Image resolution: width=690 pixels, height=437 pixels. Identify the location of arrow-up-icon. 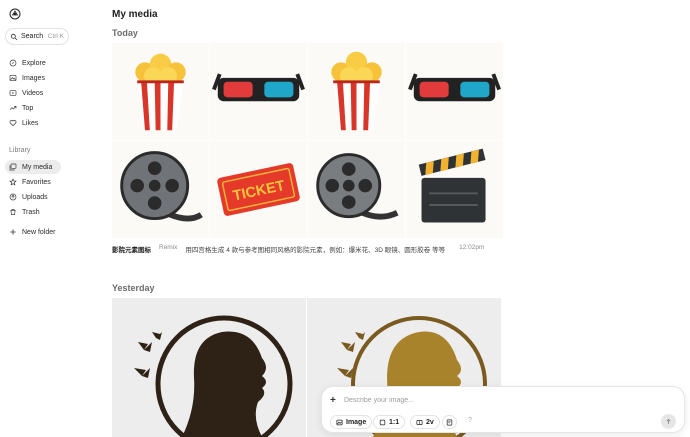
(668, 421).